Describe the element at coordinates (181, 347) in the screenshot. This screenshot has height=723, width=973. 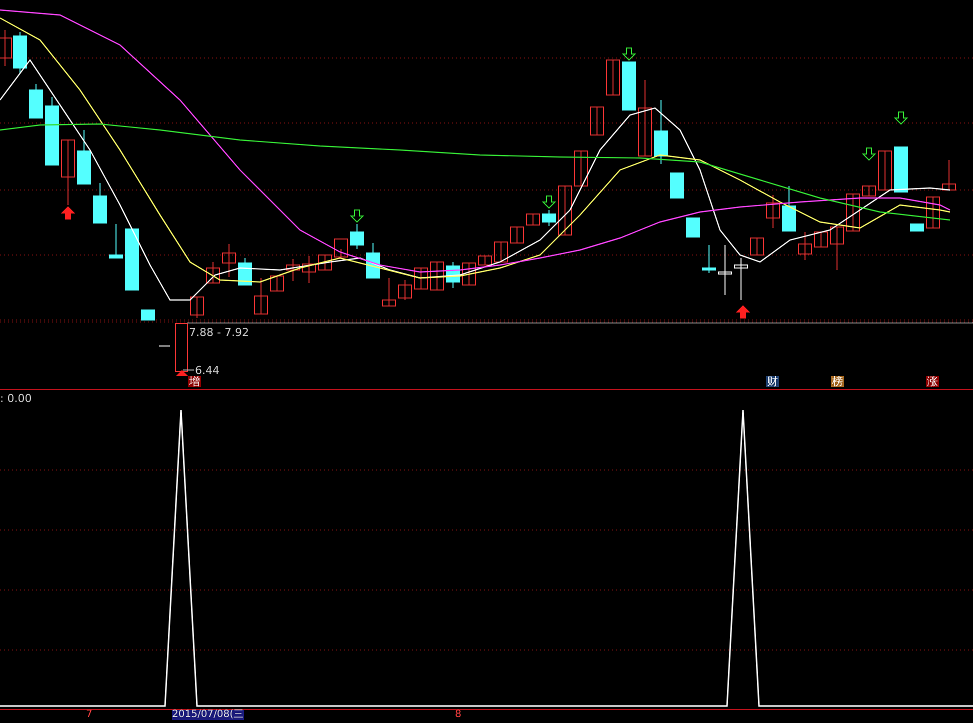
I see `candlestick-body` at that location.